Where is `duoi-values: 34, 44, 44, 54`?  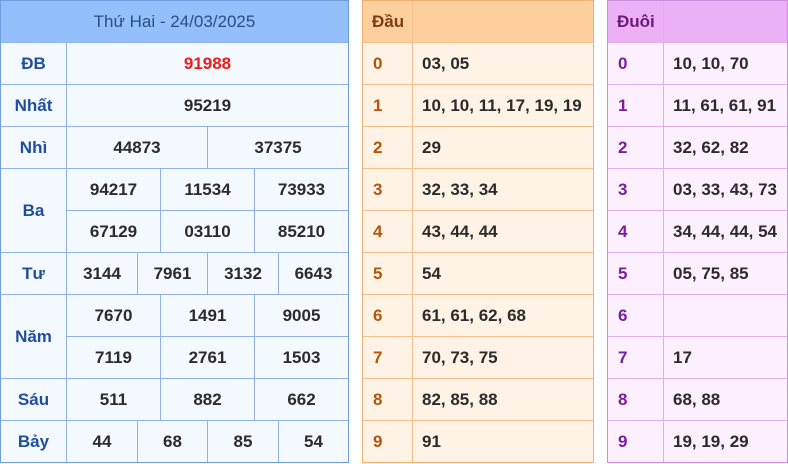
duoi-values: 34, 44, 44, 54 is located at coordinates (725, 231).